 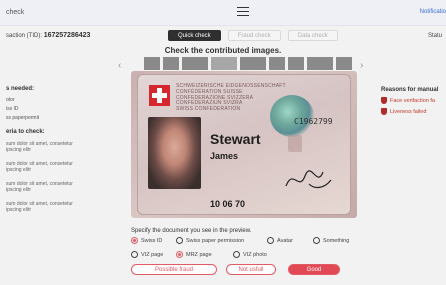 What do you see at coordinates (255, 254) in the screenshot?
I see `option-label: VIZ photo` at bounding box center [255, 254].